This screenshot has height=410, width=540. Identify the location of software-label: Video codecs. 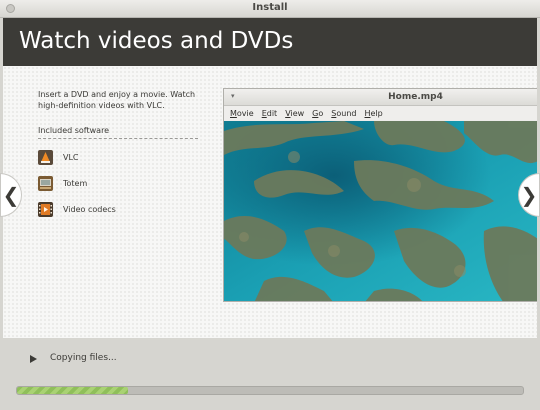
(89, 209).